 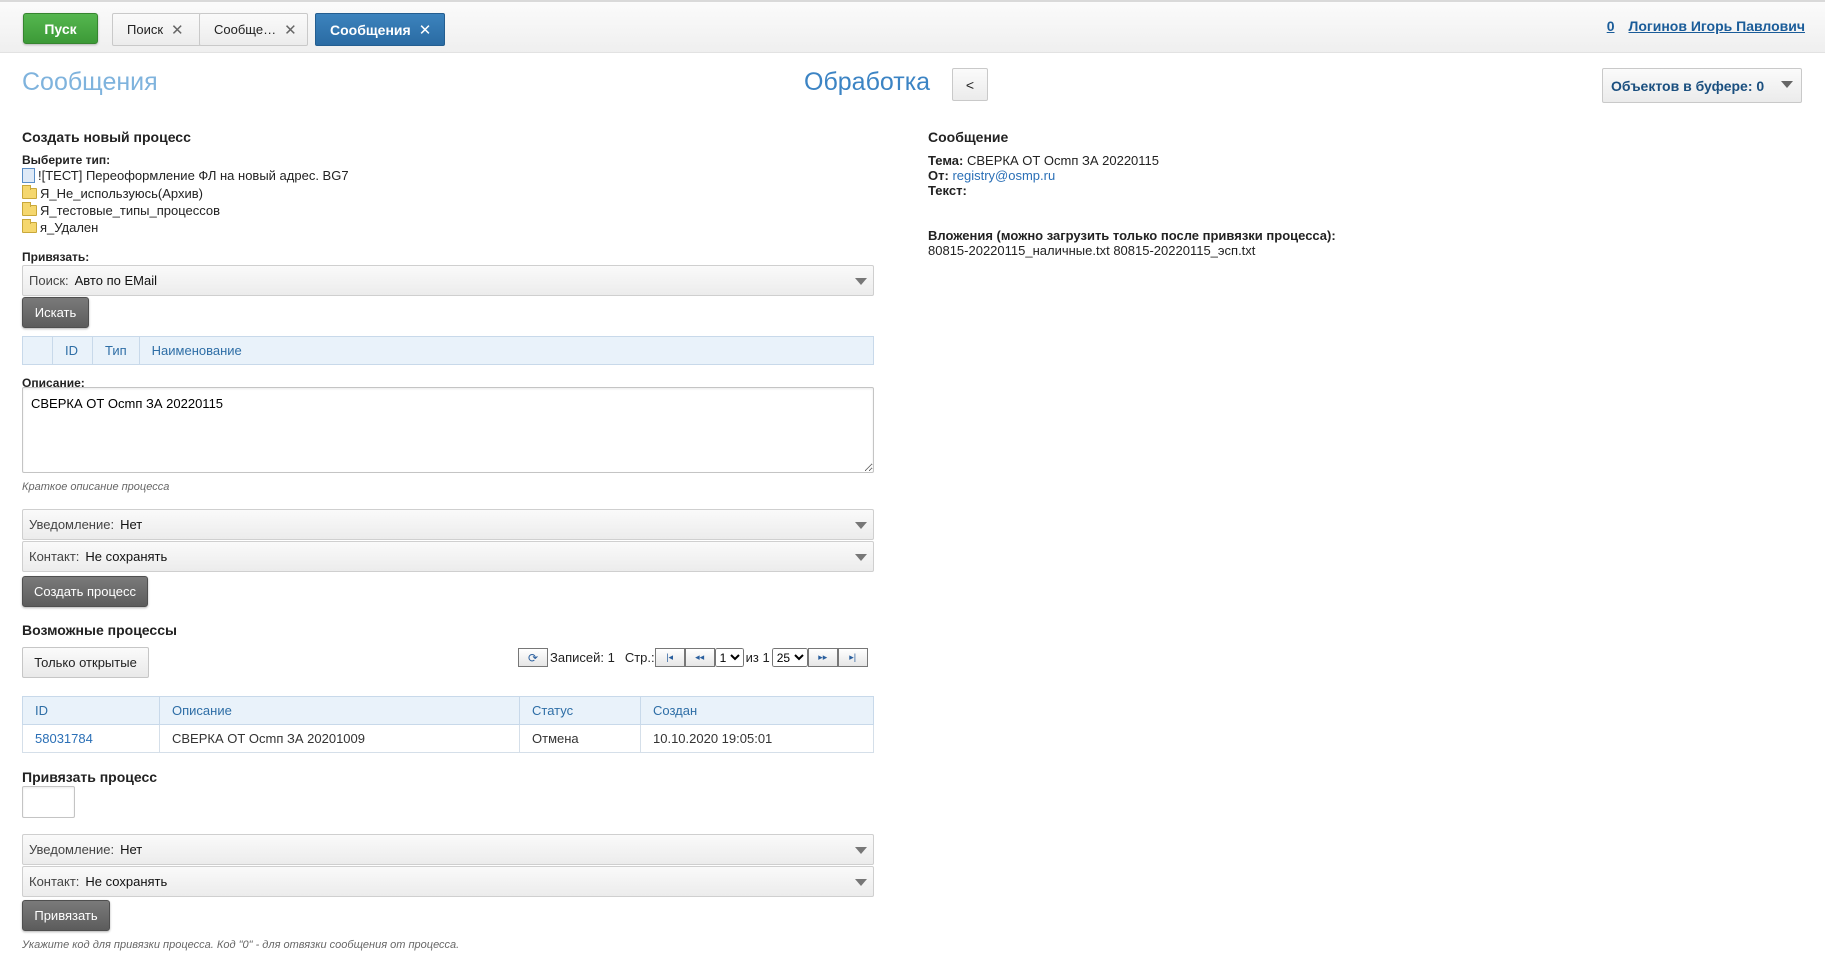 I want to click on type-folder: Я_Не_используюсь(Архив), so click(x=112, y=193).